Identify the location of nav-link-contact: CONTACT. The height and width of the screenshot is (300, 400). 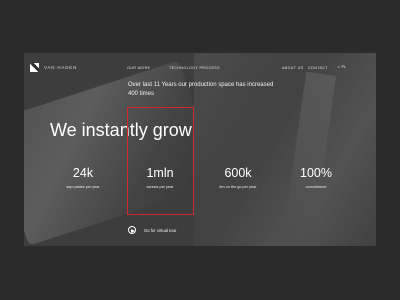
(318, 68).